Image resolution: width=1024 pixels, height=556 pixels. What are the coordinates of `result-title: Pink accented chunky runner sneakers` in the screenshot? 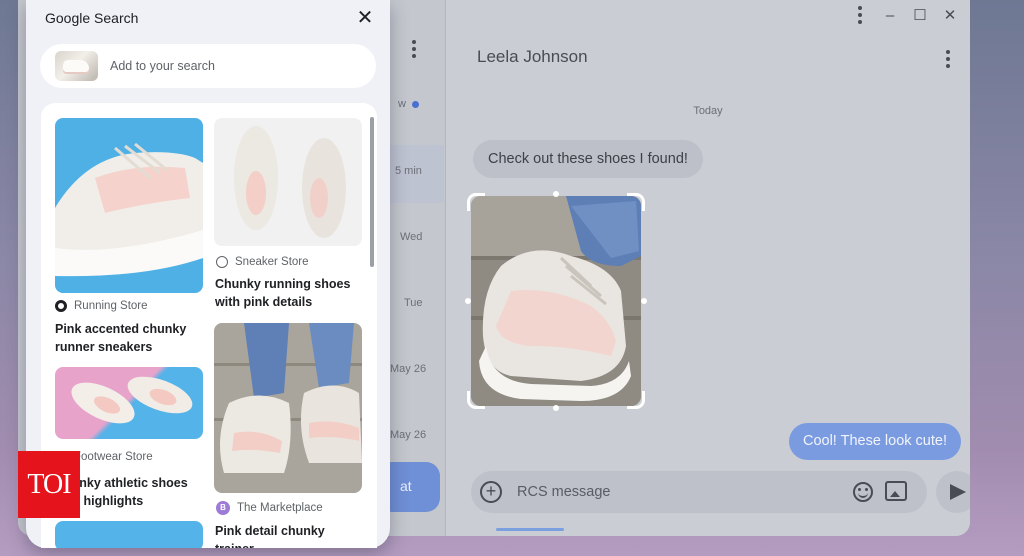 It's located at (130, 338).